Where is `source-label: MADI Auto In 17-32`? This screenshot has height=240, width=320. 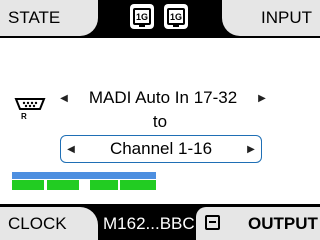 source-label: MADI Auto In 17-32 is located at coordinates (163, 97).